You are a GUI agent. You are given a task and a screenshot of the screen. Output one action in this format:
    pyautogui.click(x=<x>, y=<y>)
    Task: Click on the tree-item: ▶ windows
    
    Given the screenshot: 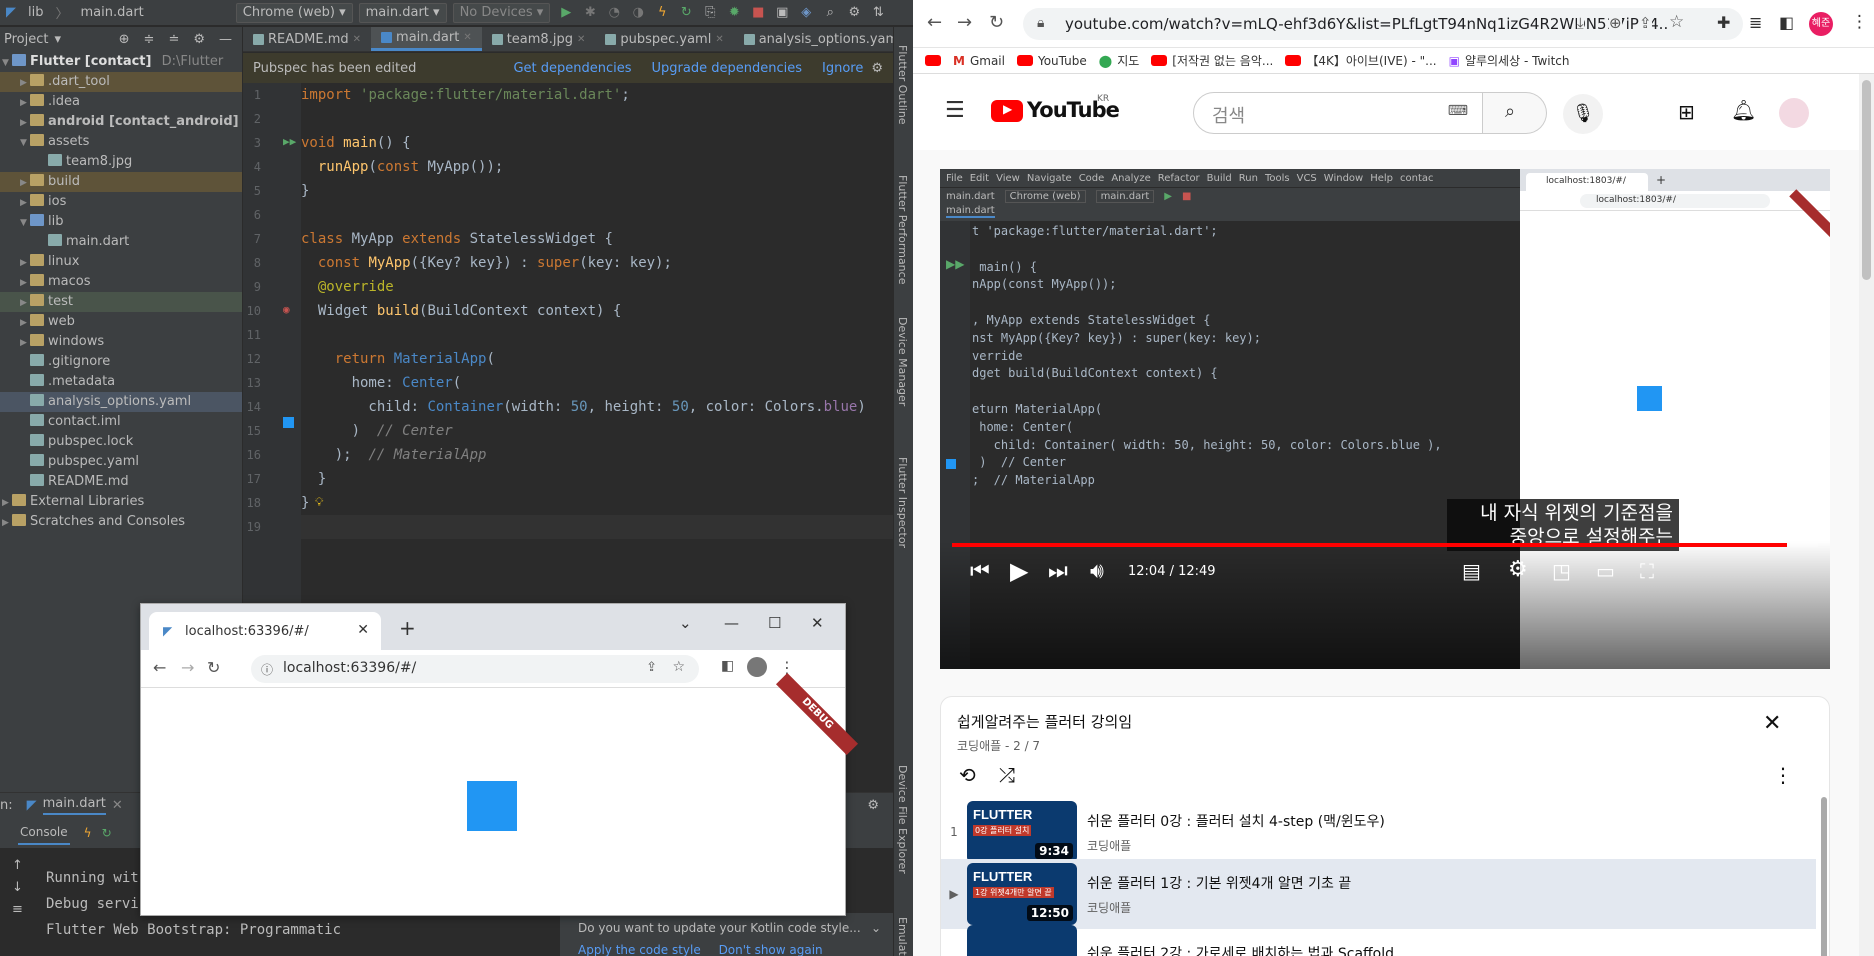 What is the action you would take?
    pyautogui.click(x=121, y=342)
    